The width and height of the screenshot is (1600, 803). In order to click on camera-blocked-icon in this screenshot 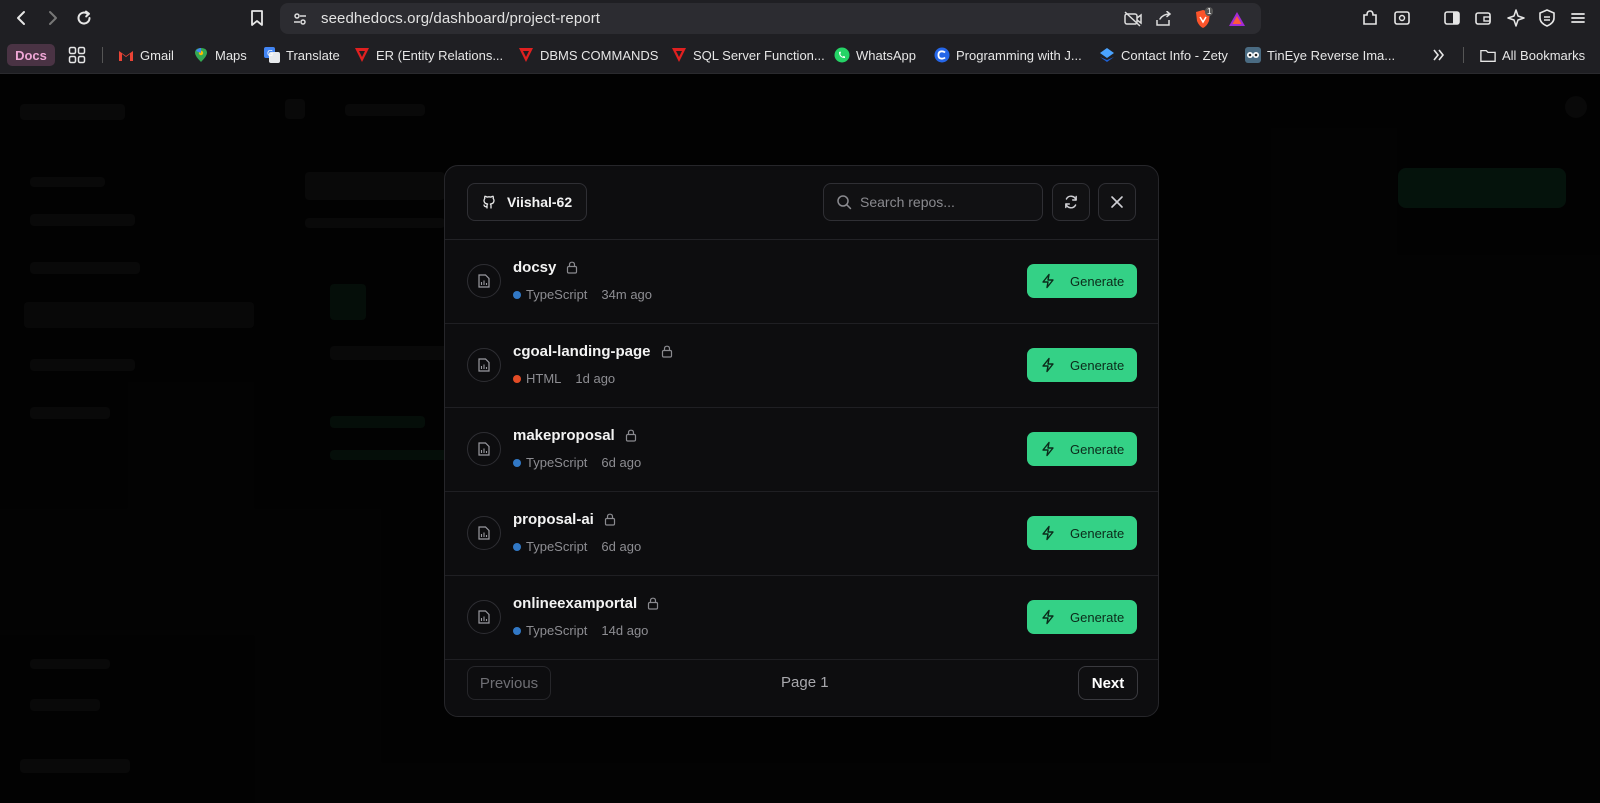, I will do `click(1133, 19)`.